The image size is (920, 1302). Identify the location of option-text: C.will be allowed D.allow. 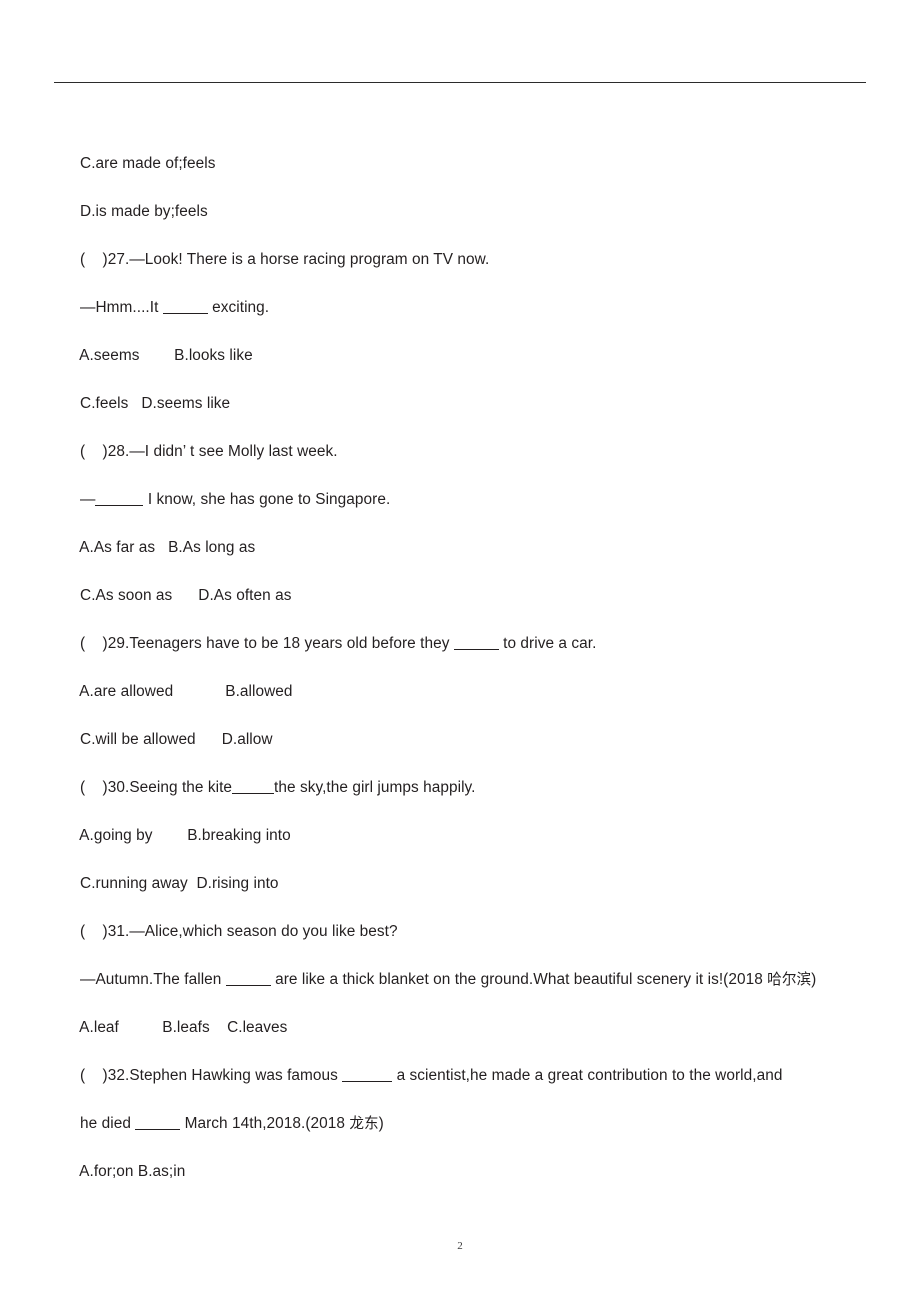
(176, 739).